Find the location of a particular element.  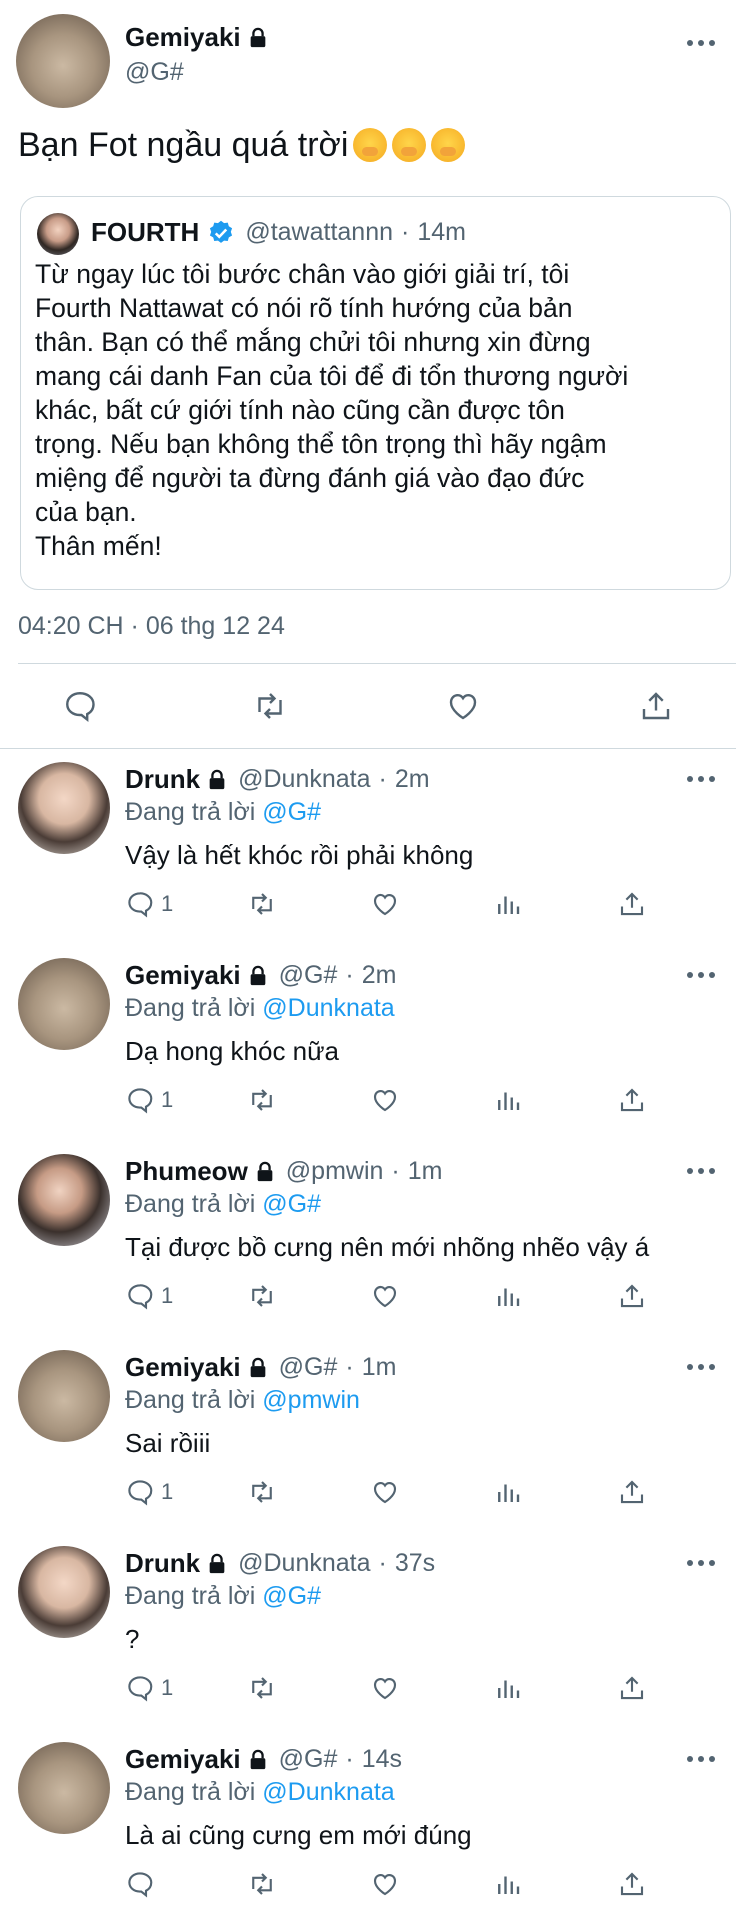

reply-button is located at coordinates (143, 1884).